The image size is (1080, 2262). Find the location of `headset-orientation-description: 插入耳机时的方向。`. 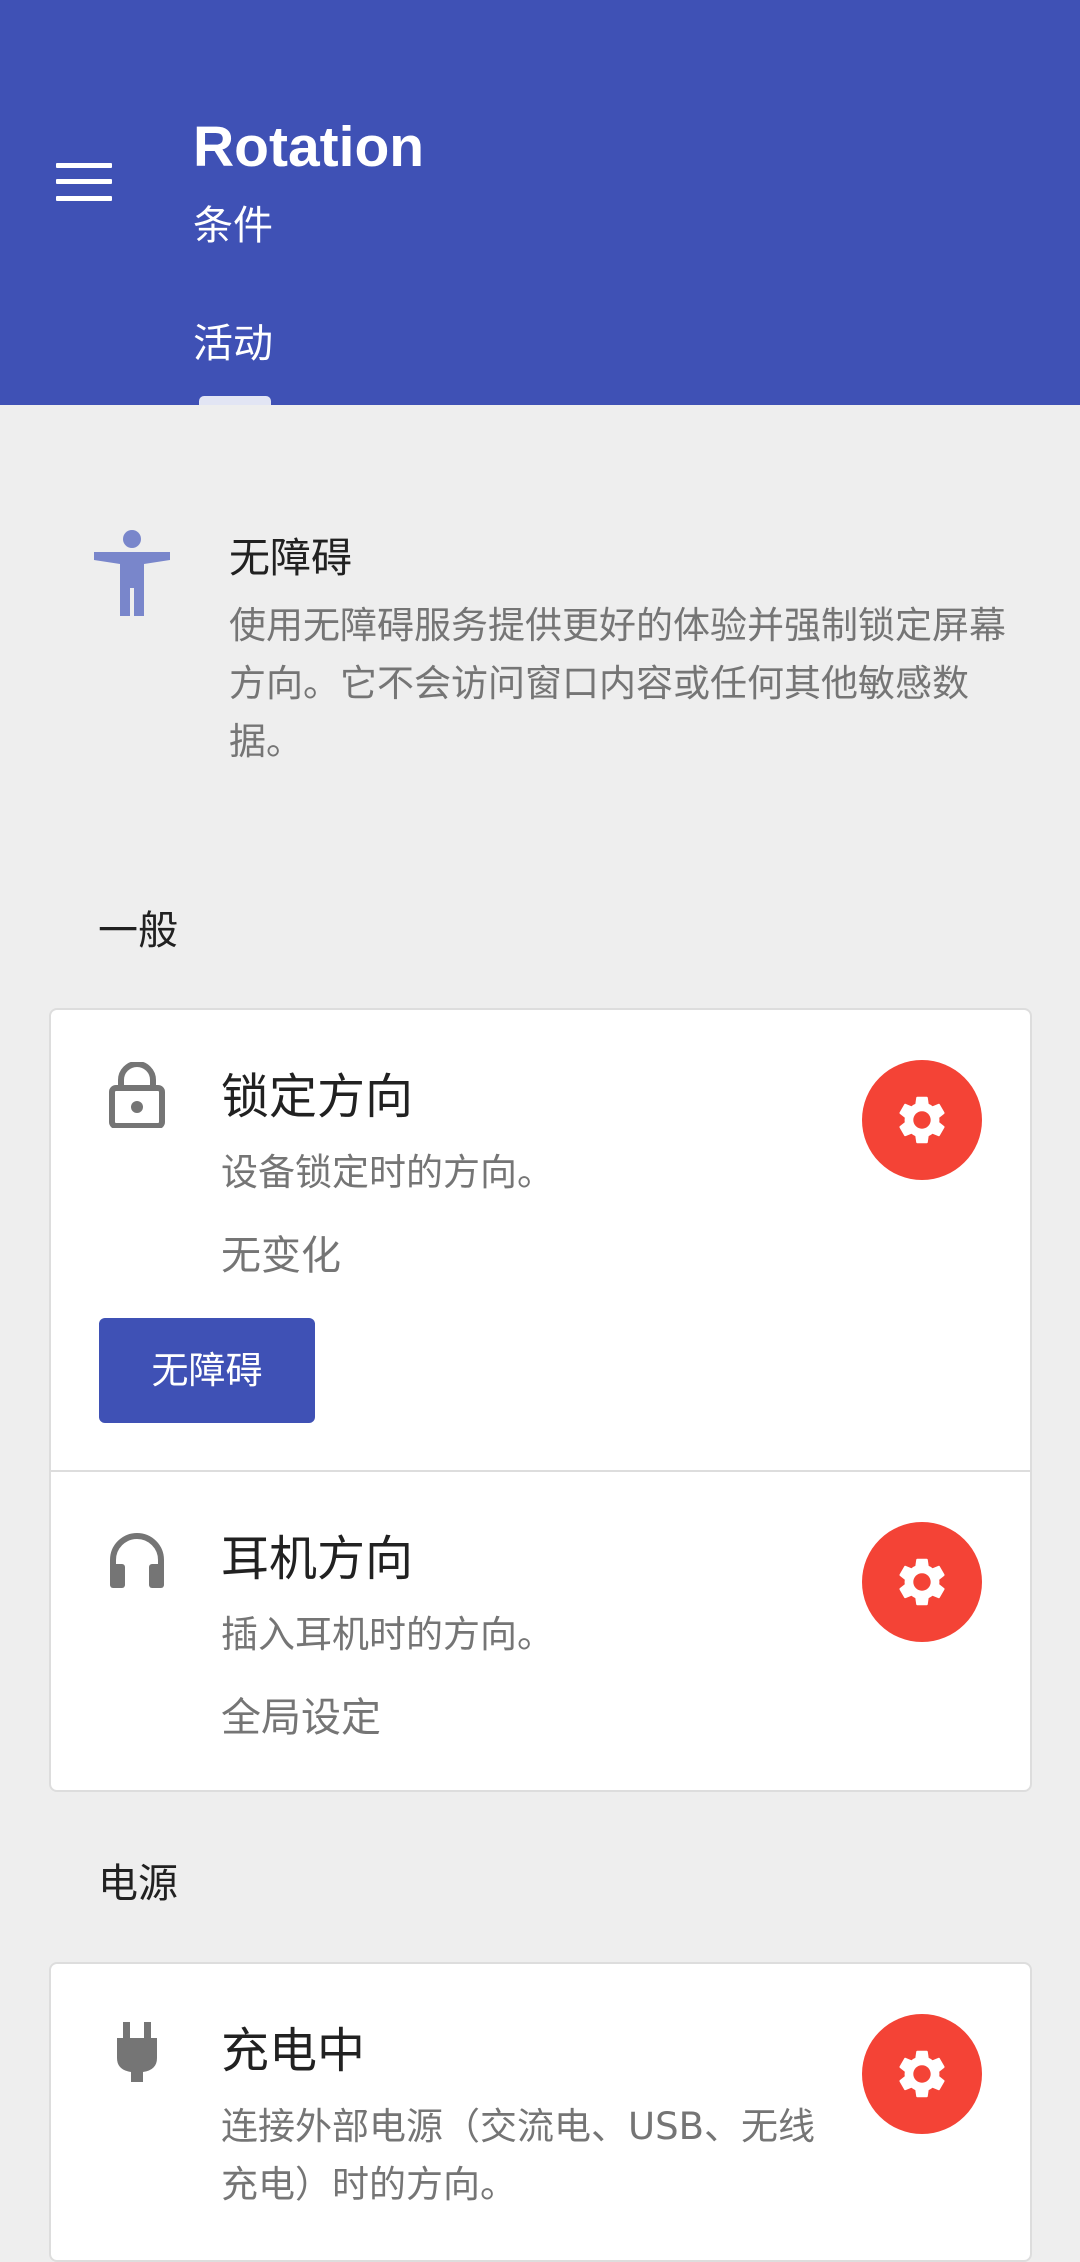

headset-orientation-description: 插入耳机时的方向。 is located at coordinates (387, 1634).